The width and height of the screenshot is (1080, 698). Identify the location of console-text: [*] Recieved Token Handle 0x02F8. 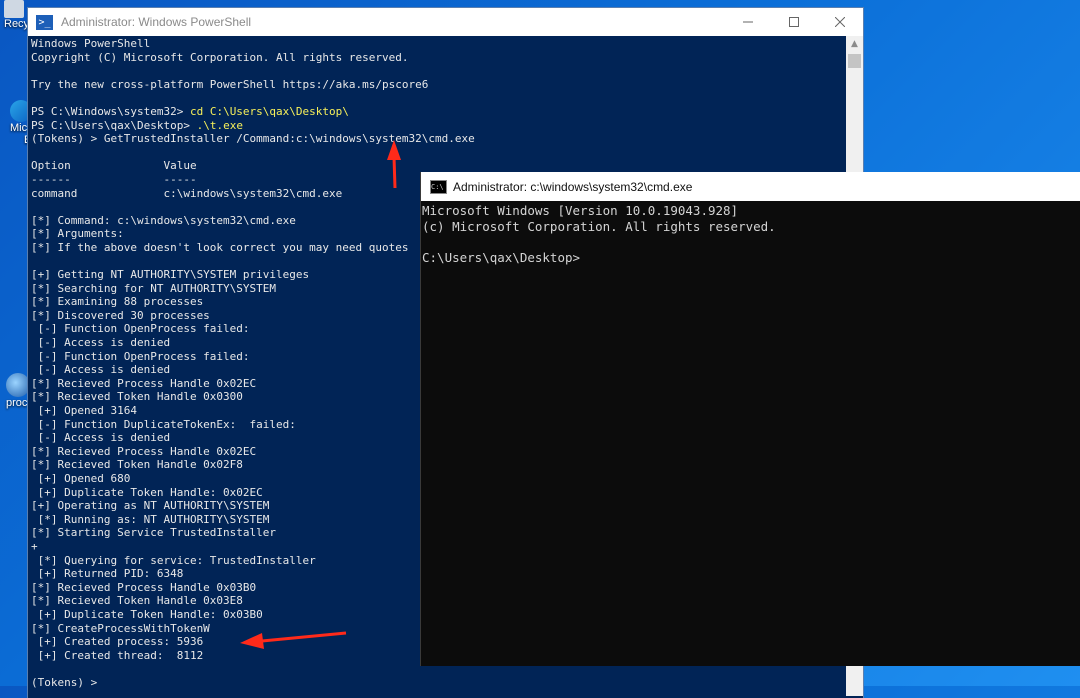
(137, 465).